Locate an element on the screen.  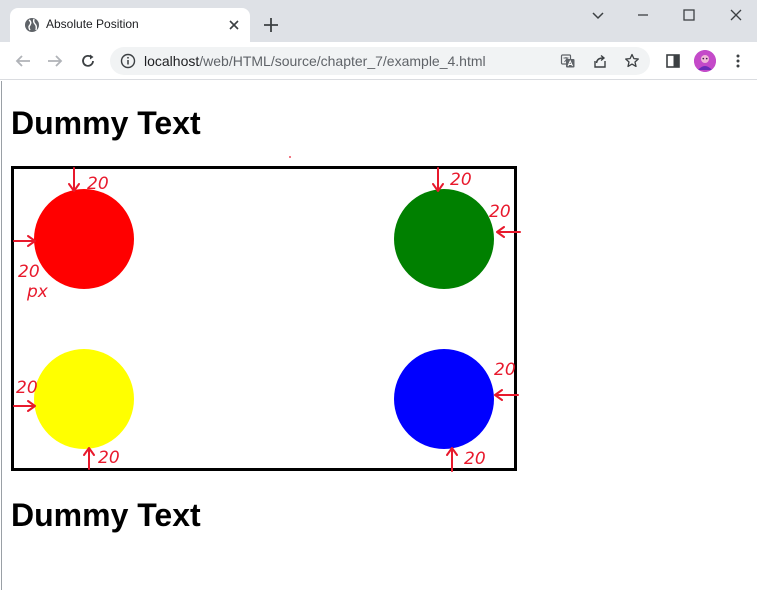
profile-avatar is located at coordinates (705, 61).